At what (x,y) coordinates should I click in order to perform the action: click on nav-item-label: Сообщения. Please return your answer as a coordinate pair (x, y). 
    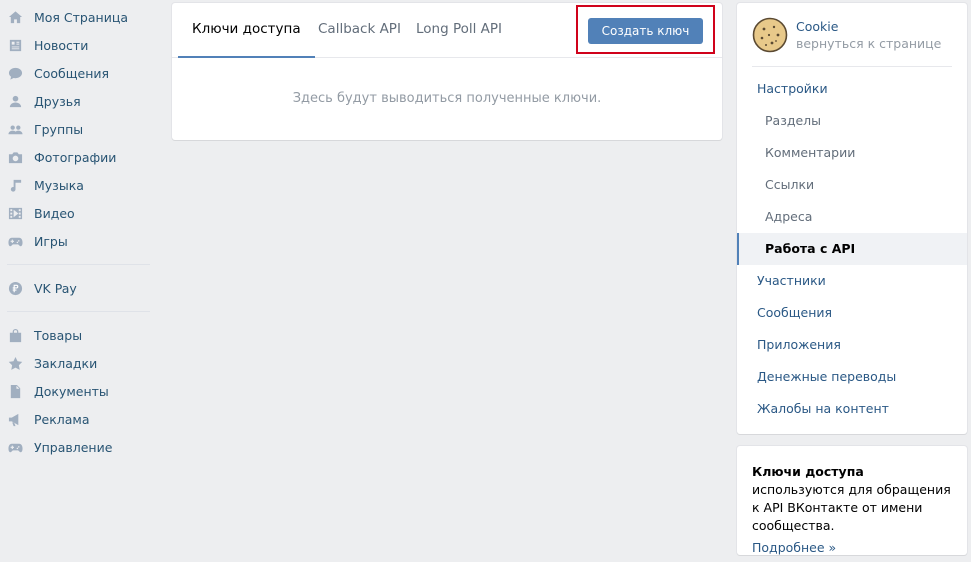
    Looking at the image, I should click on (72, 73).